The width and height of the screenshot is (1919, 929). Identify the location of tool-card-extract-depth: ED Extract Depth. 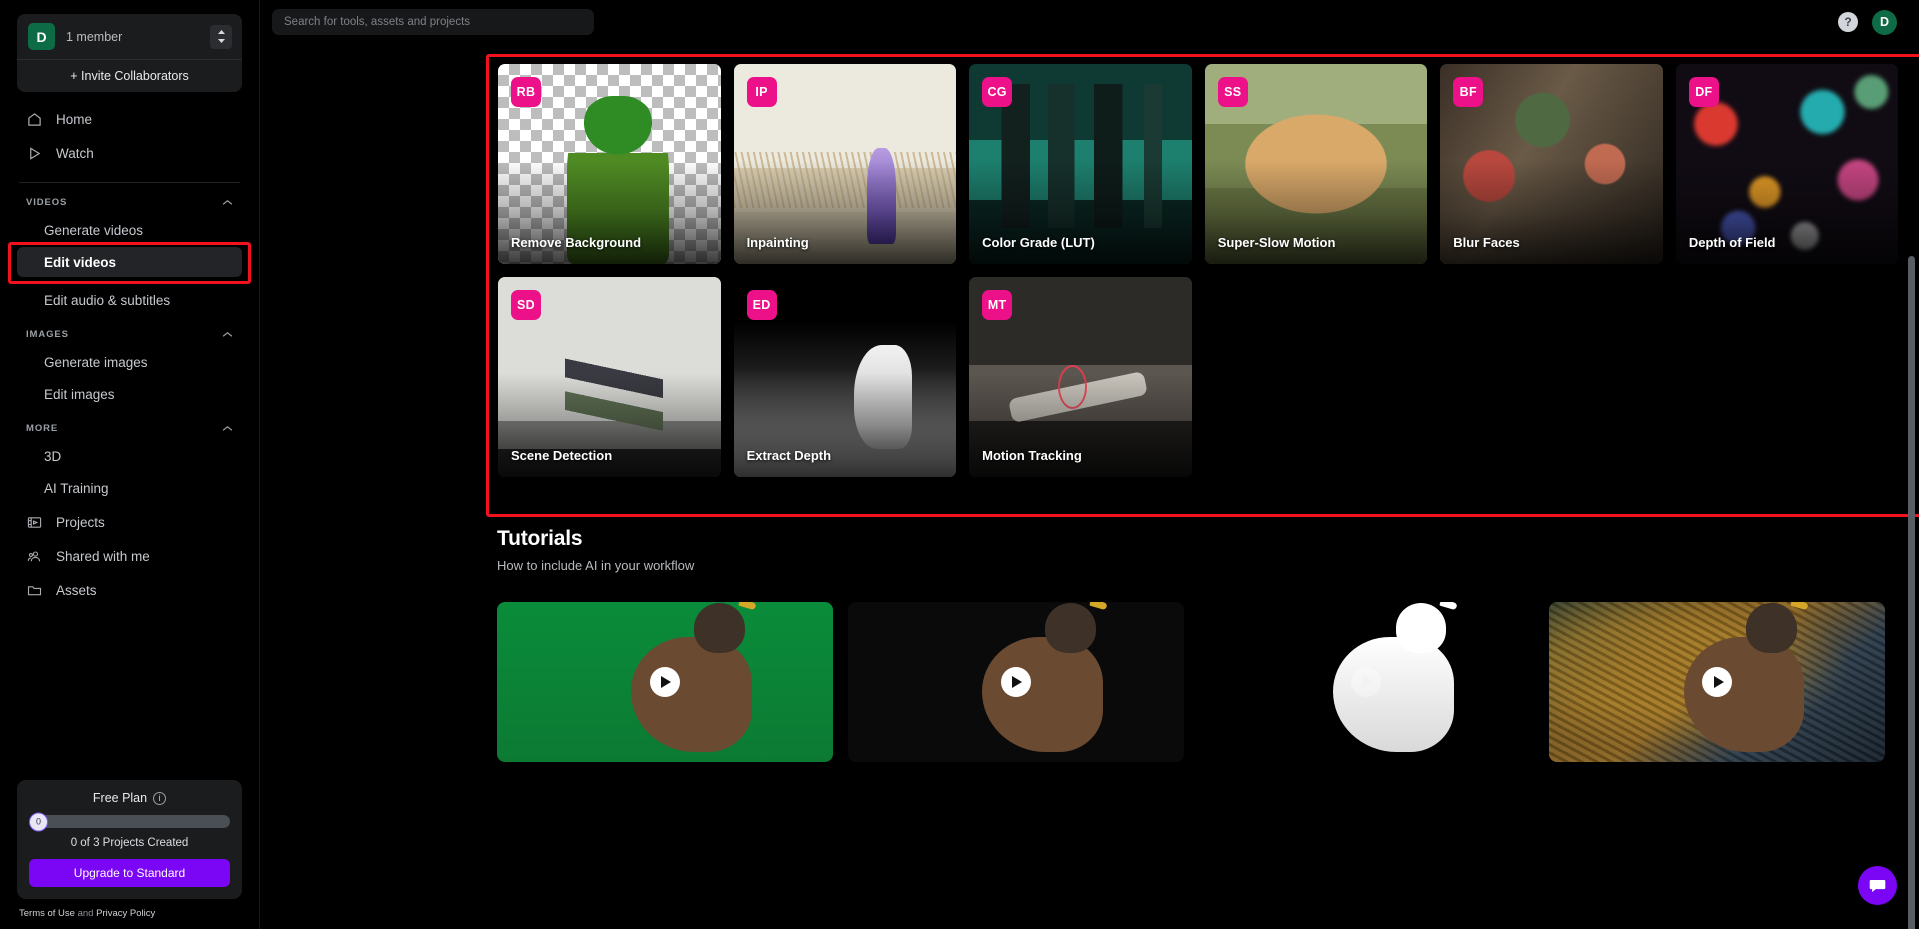
(845, 377).